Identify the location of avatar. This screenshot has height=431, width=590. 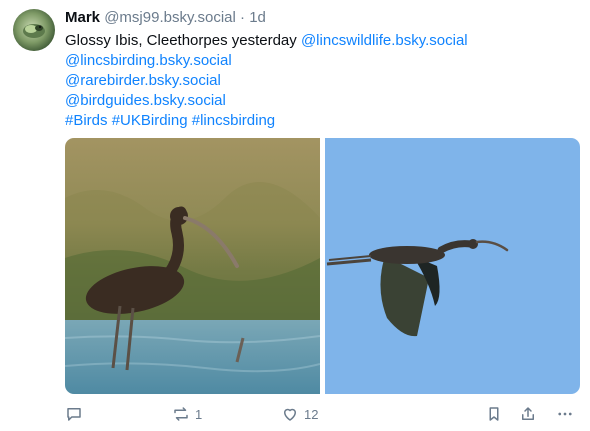
(34, 30).